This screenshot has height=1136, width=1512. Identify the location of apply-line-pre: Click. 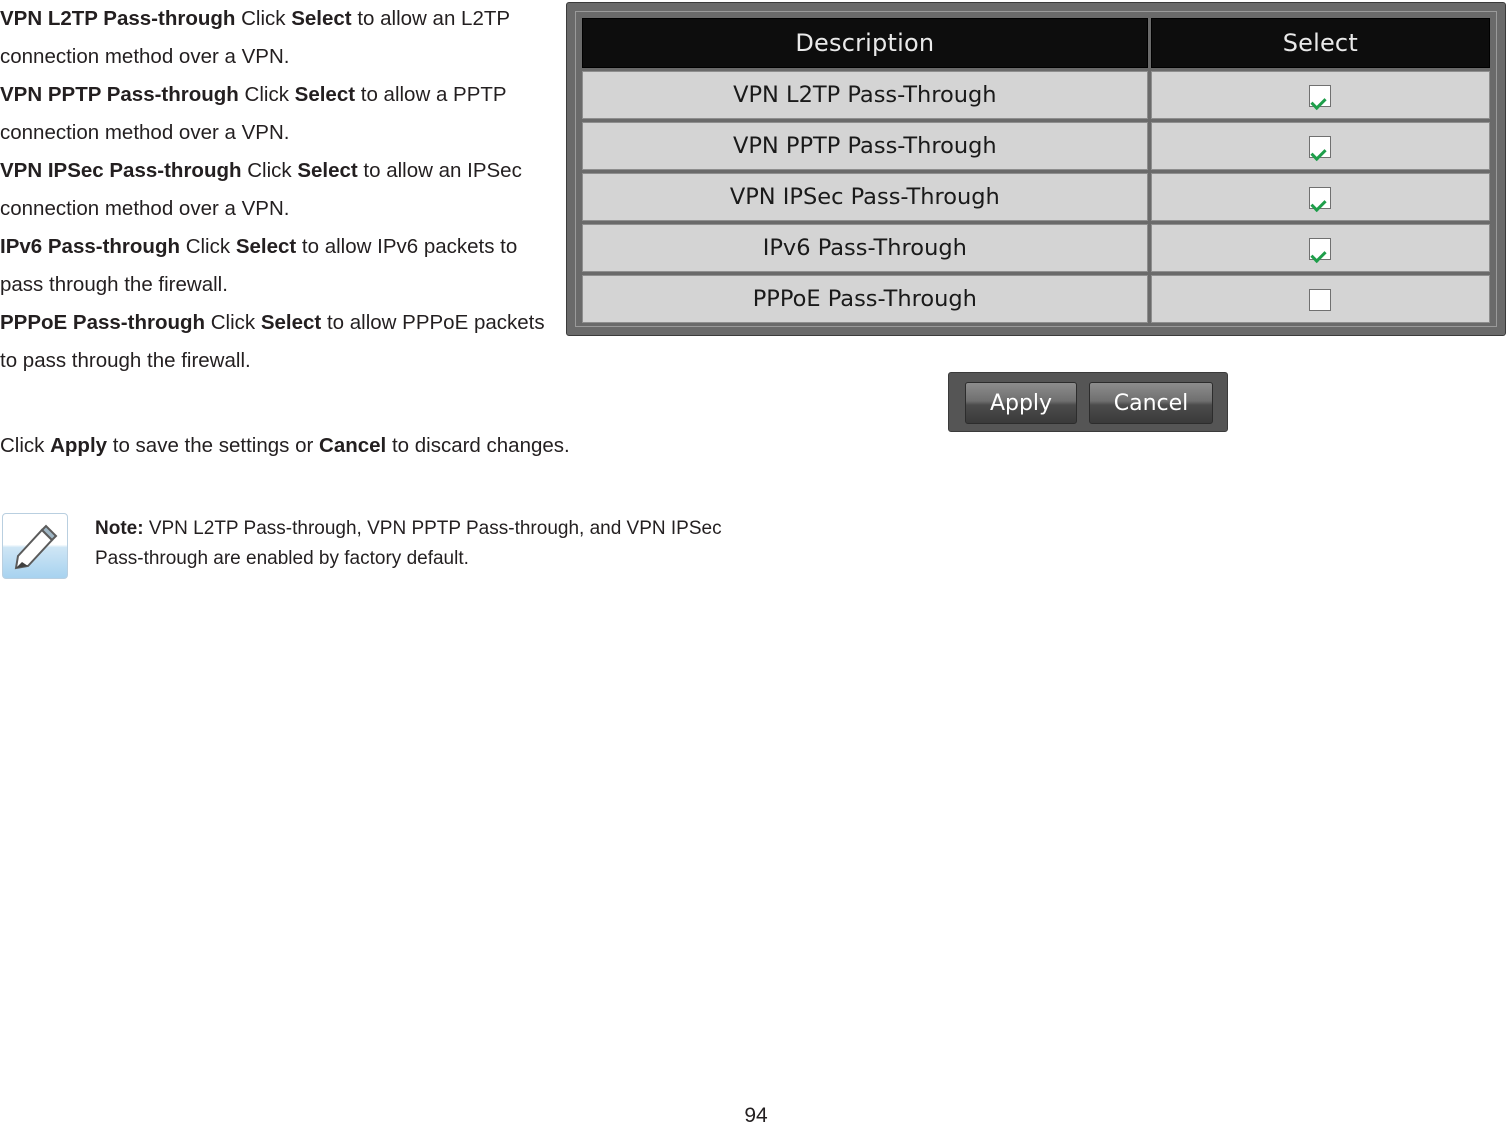
(25, 445).